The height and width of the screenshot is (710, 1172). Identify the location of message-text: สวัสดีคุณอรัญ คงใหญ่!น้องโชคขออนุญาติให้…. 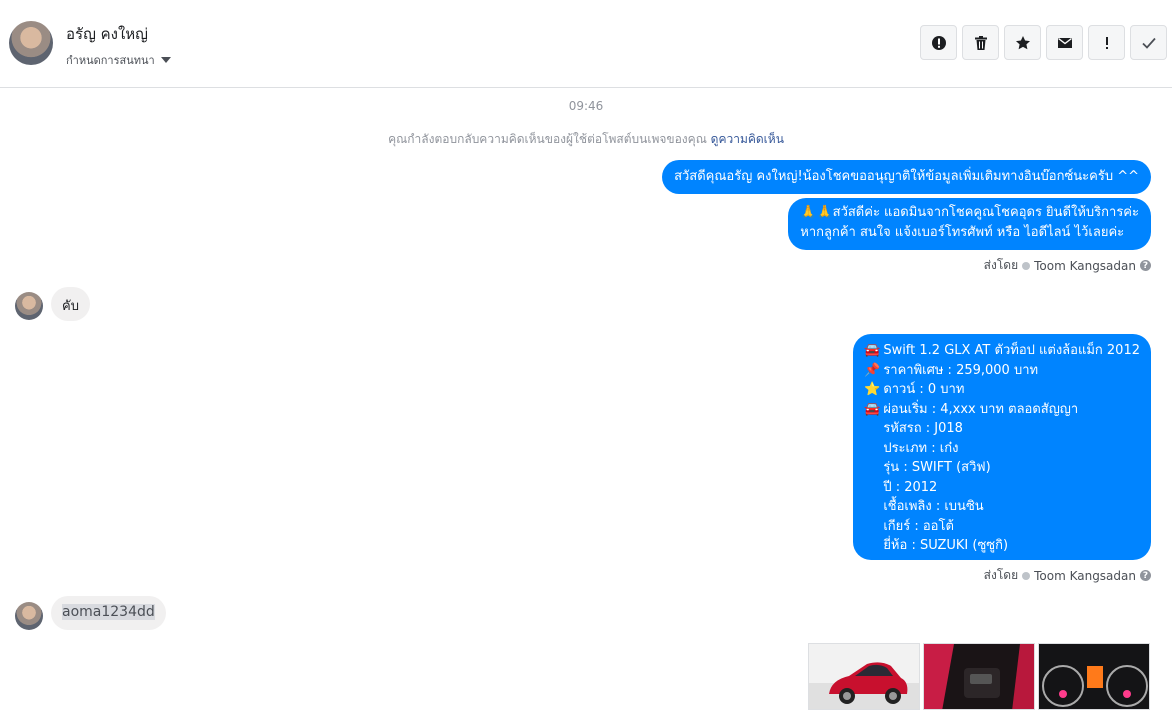
(906, 176).